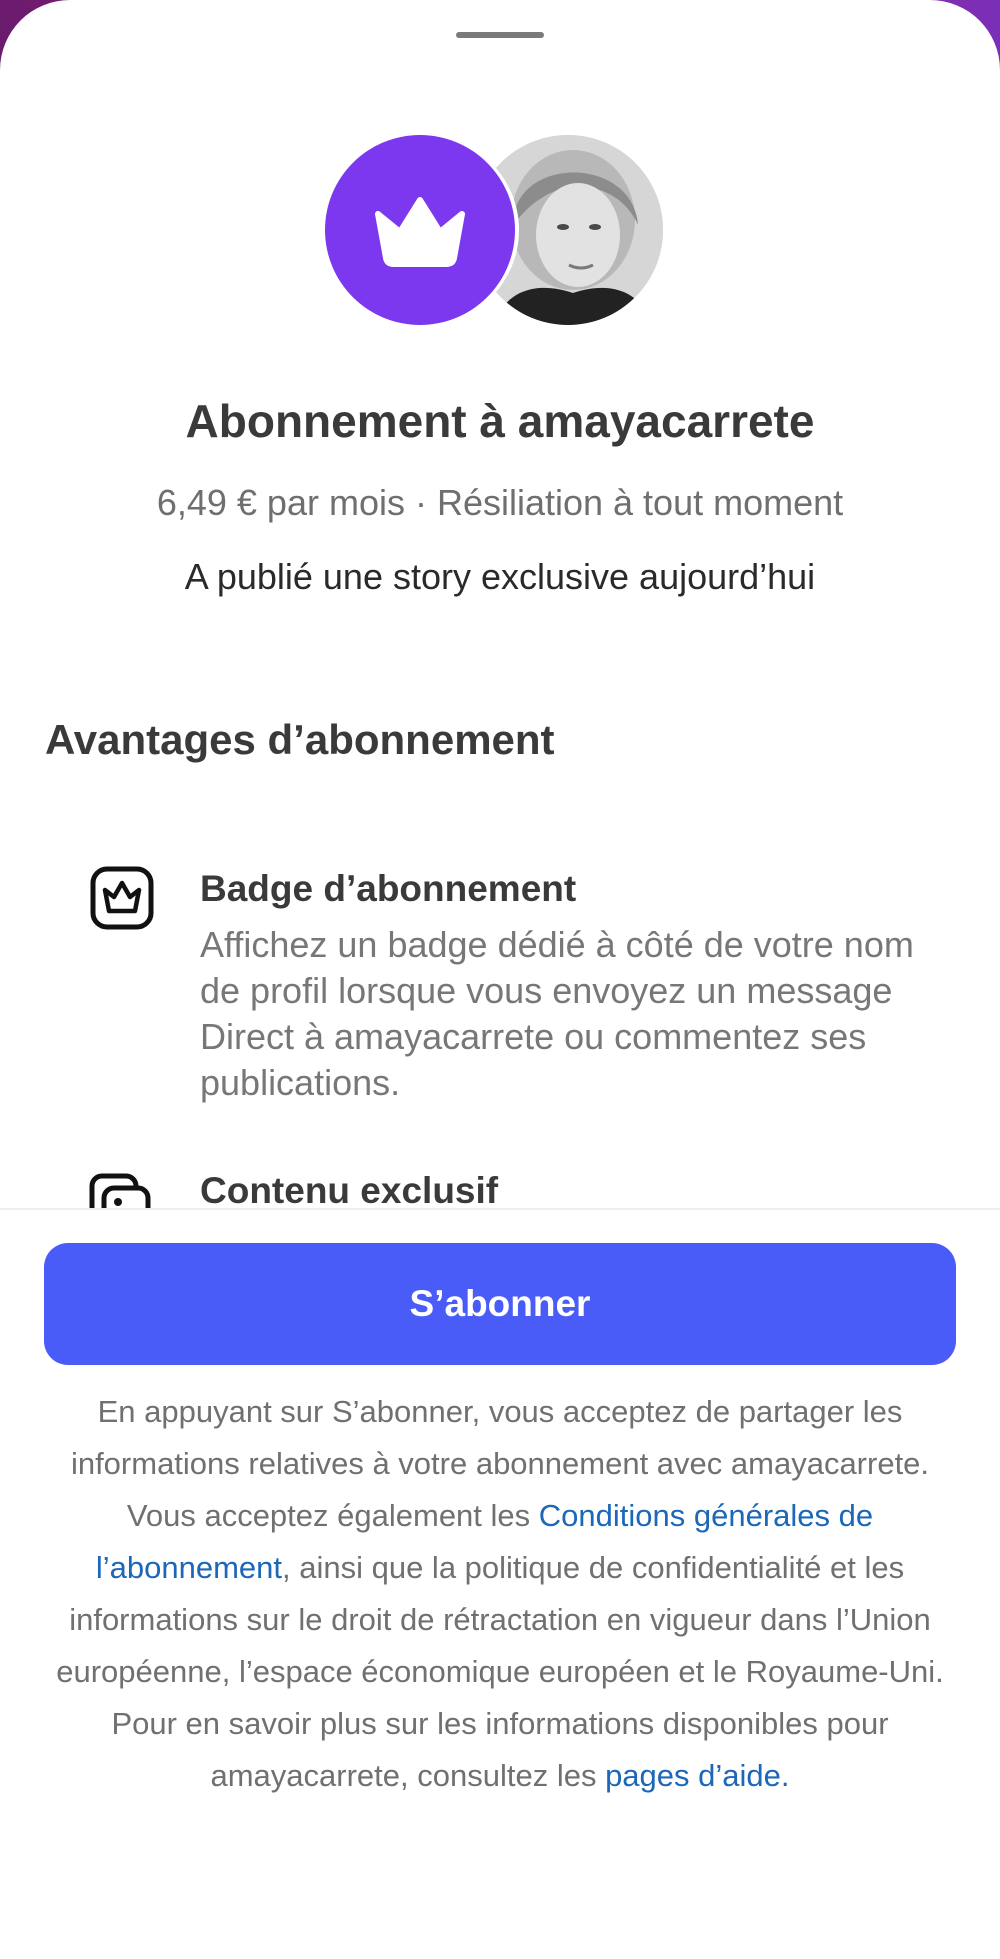 The image size is (1000, 1959). Describe the element at coordinates (500, 576) in the screenshot. I see `story-note: A publié une story exclusive aujourd’hui` at that location.